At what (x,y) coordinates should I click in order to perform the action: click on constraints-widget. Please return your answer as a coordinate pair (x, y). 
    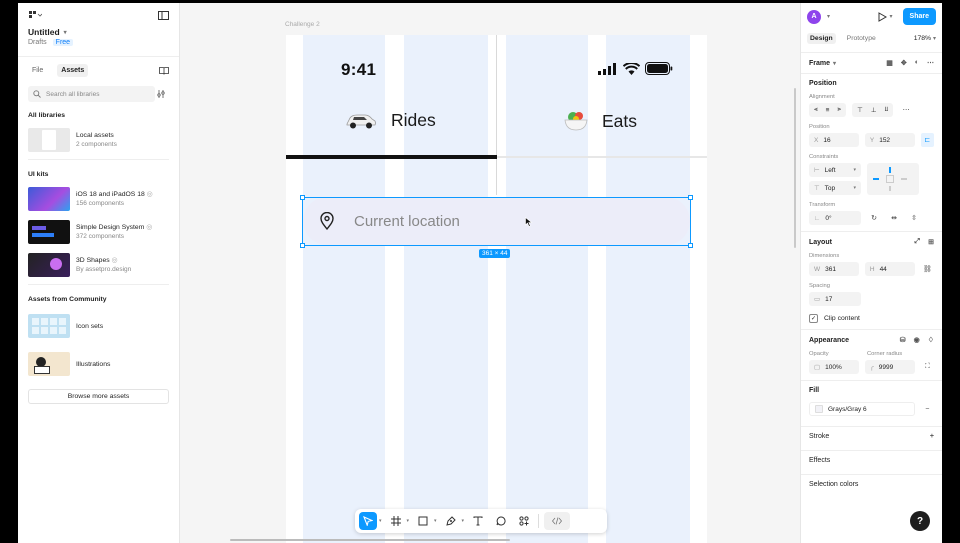
    Looking at the image, I should click on (893, 179).